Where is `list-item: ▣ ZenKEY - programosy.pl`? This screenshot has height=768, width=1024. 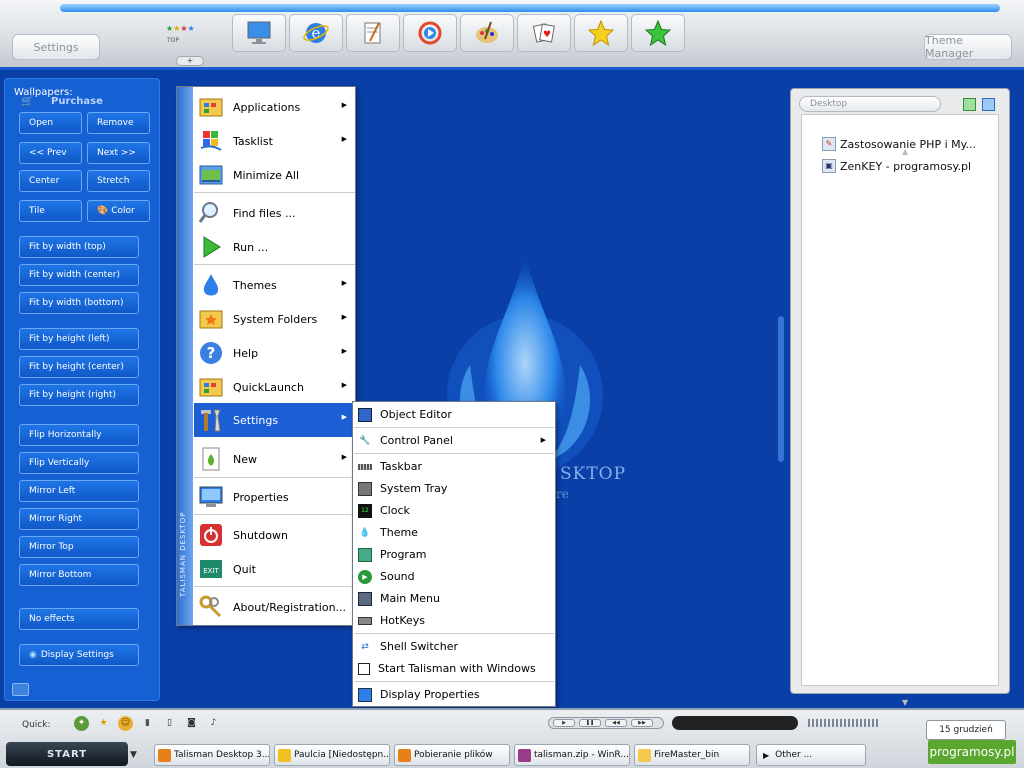 list-item: ▣ ZenKEY - programosy.pl is located at coordinates (896, 166).